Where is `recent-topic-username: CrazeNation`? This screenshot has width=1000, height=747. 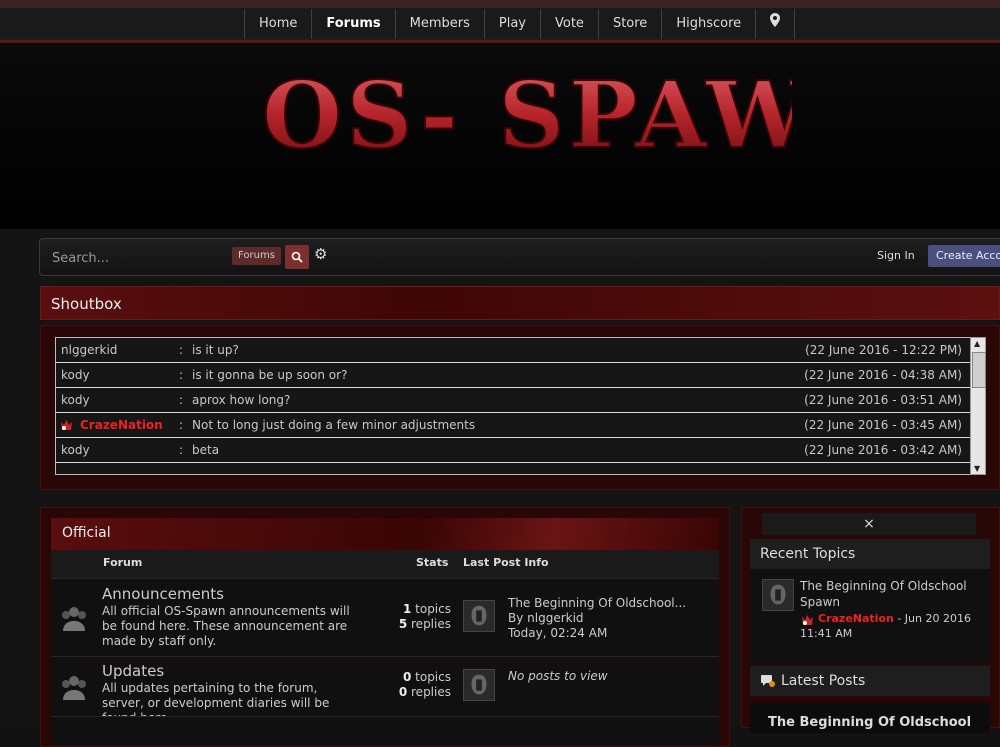
recent-topic-username: CrazeNation is located at coordinates (856, 618).